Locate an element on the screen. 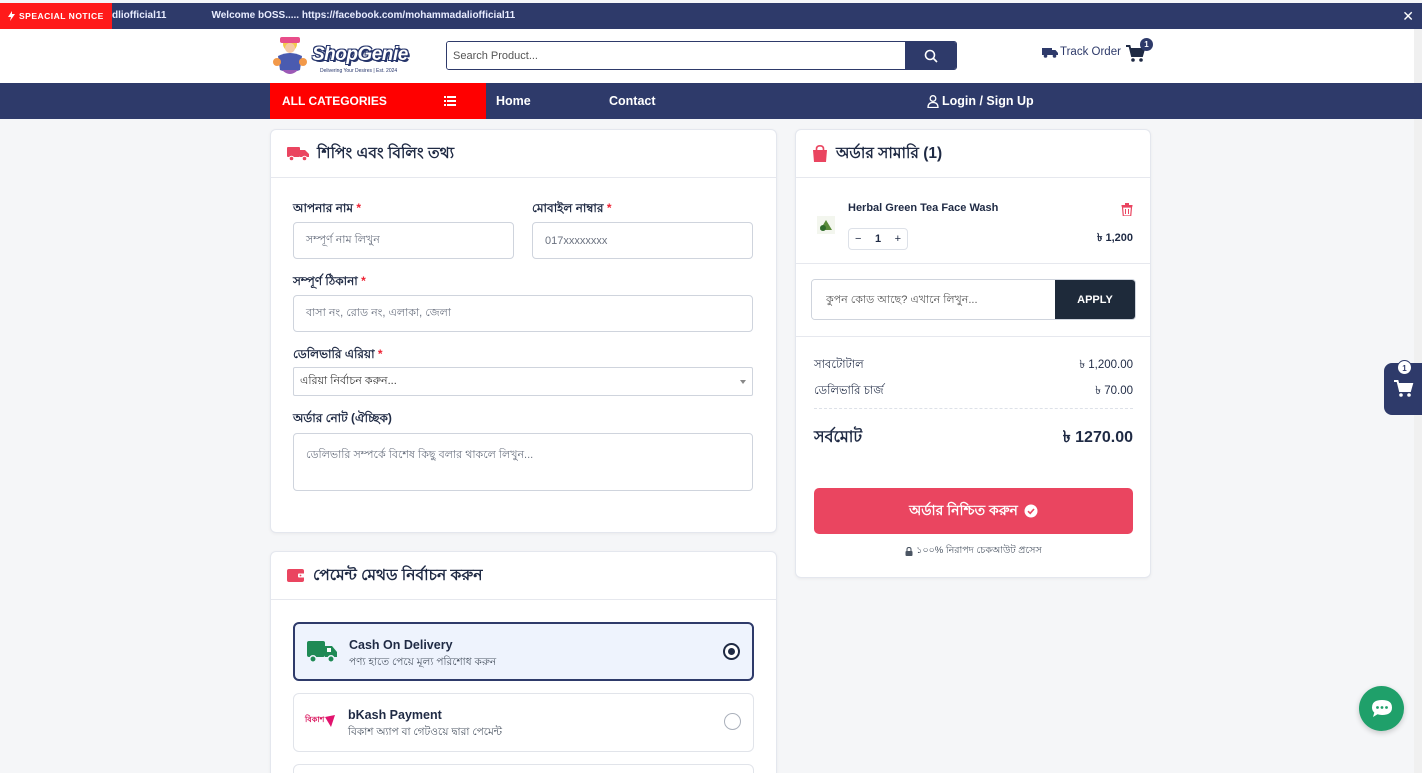 The width and height of the screenshot is (1422, 773). cart-count-badge: 1 is located at coordinates (1146, 44).